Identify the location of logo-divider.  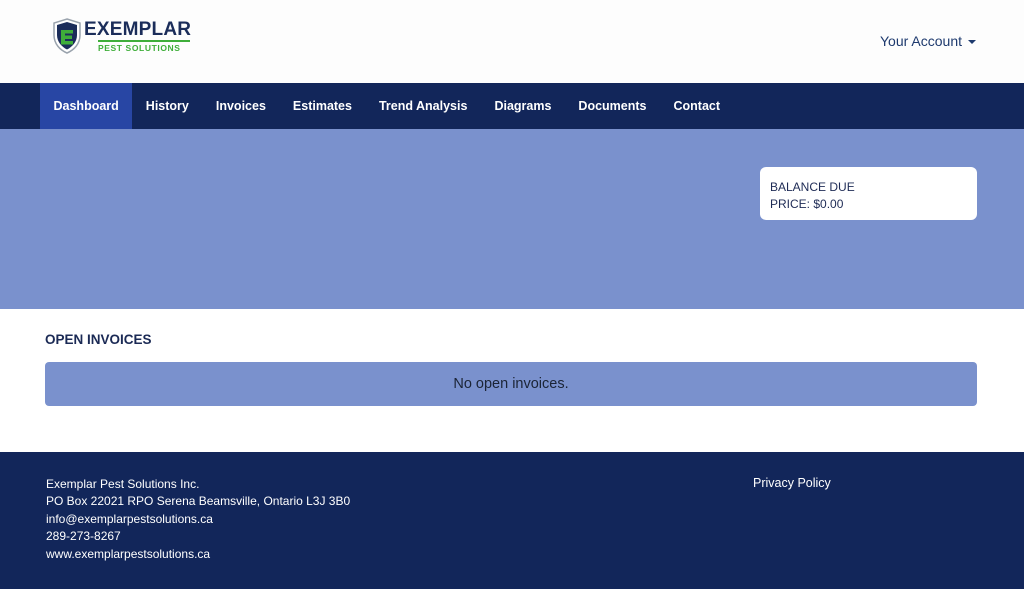
(144, 41).